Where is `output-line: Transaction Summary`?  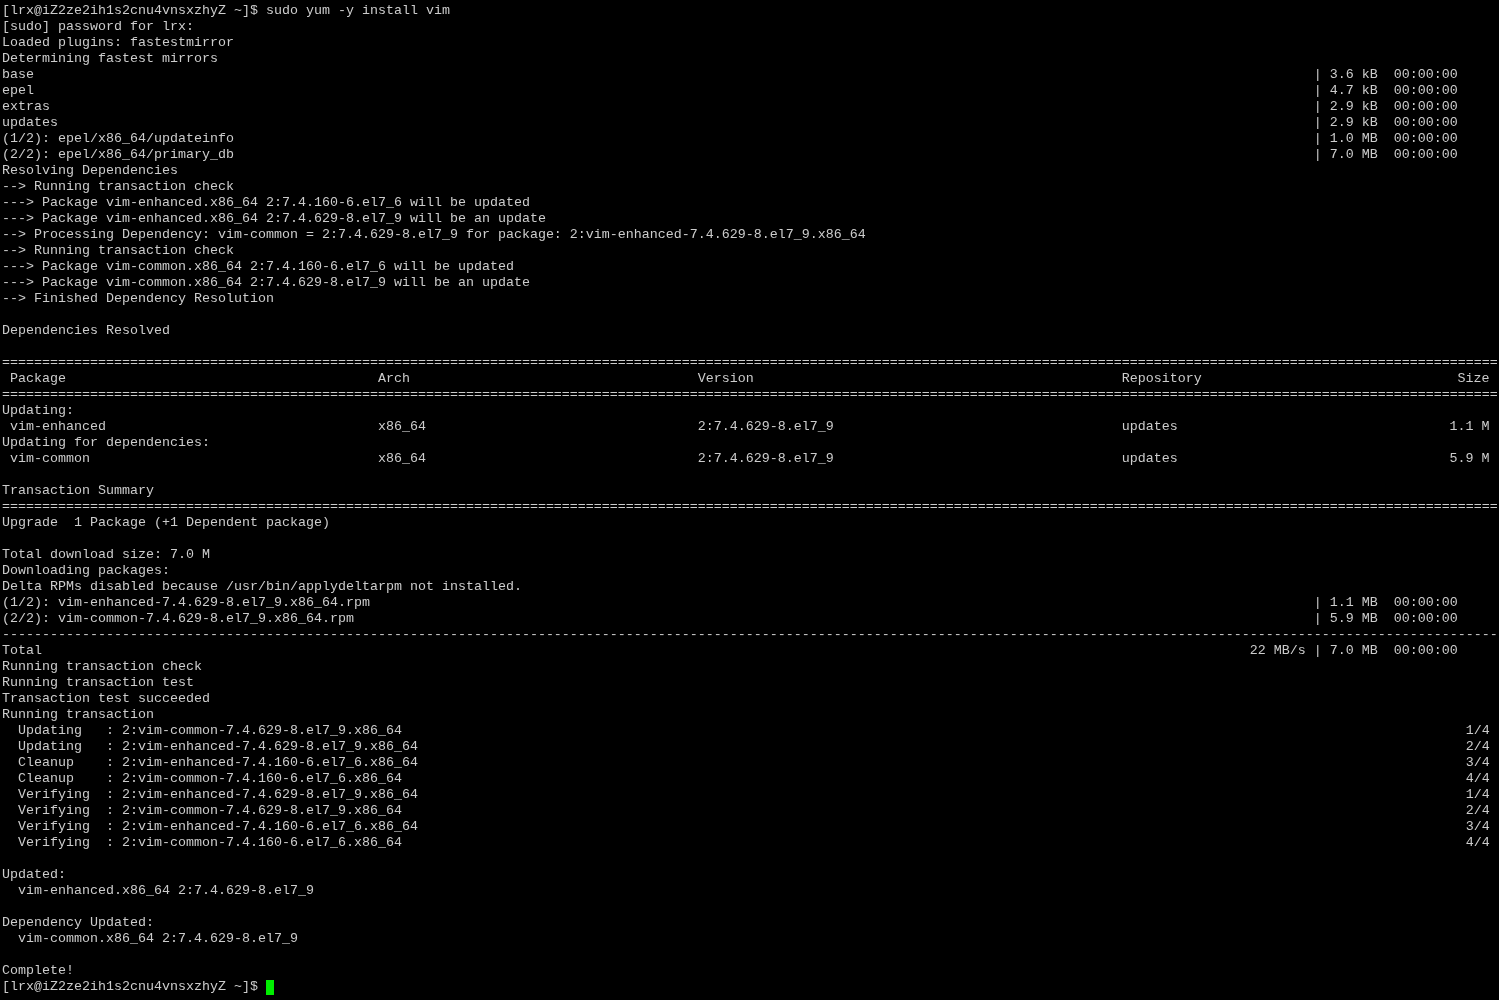 output-line: Transaction Summary is located at coordinates (78, 491).